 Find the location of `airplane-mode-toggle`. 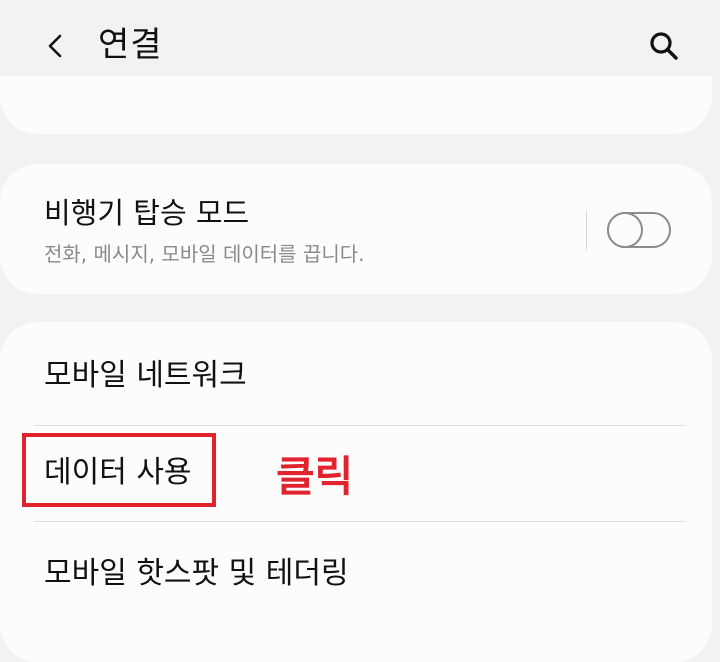

airplane-mode-toggle is located at coordinates (639, 230).